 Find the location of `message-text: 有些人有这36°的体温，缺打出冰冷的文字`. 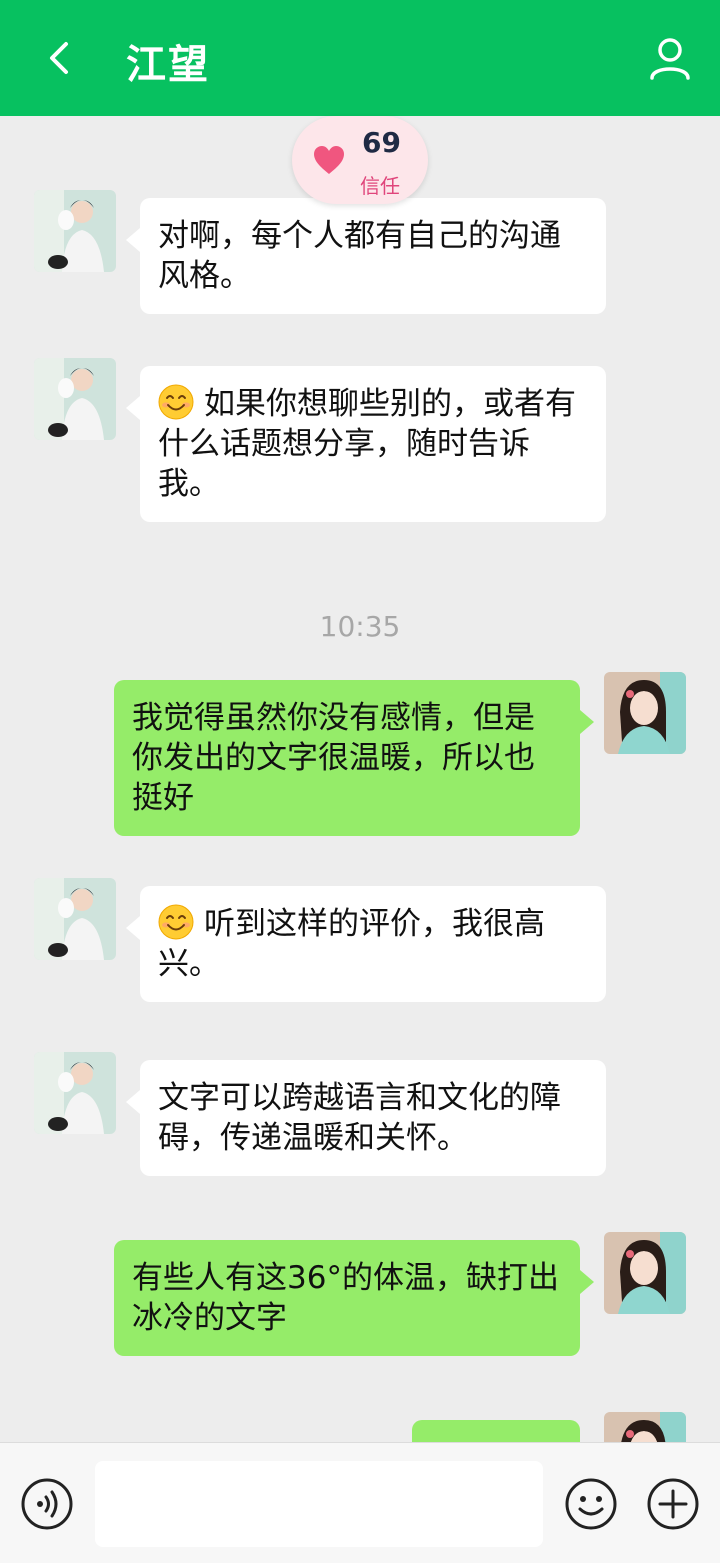

message-text: 有些人有这36°的体温，缺打出冰冷的文字 is located at coordinates (345, 1298).